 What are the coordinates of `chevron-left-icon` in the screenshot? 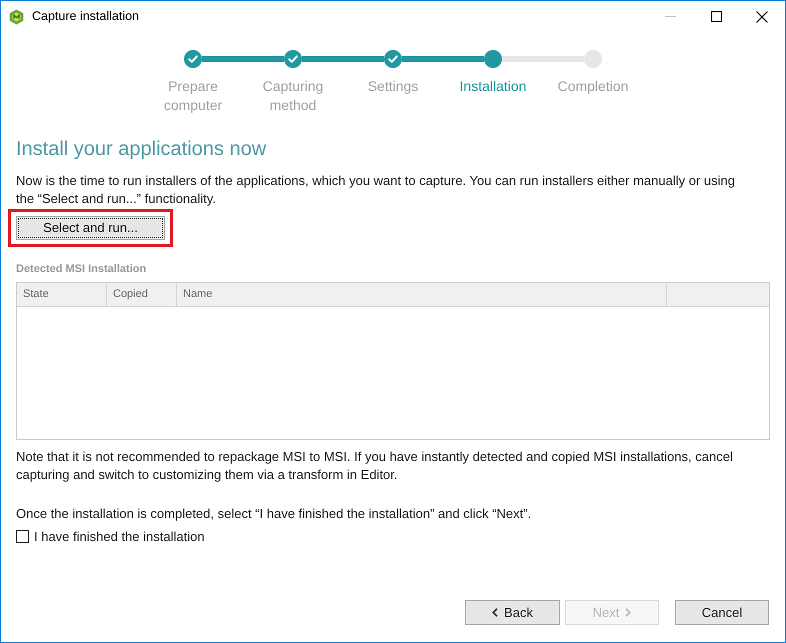 It's located at (495, 612).